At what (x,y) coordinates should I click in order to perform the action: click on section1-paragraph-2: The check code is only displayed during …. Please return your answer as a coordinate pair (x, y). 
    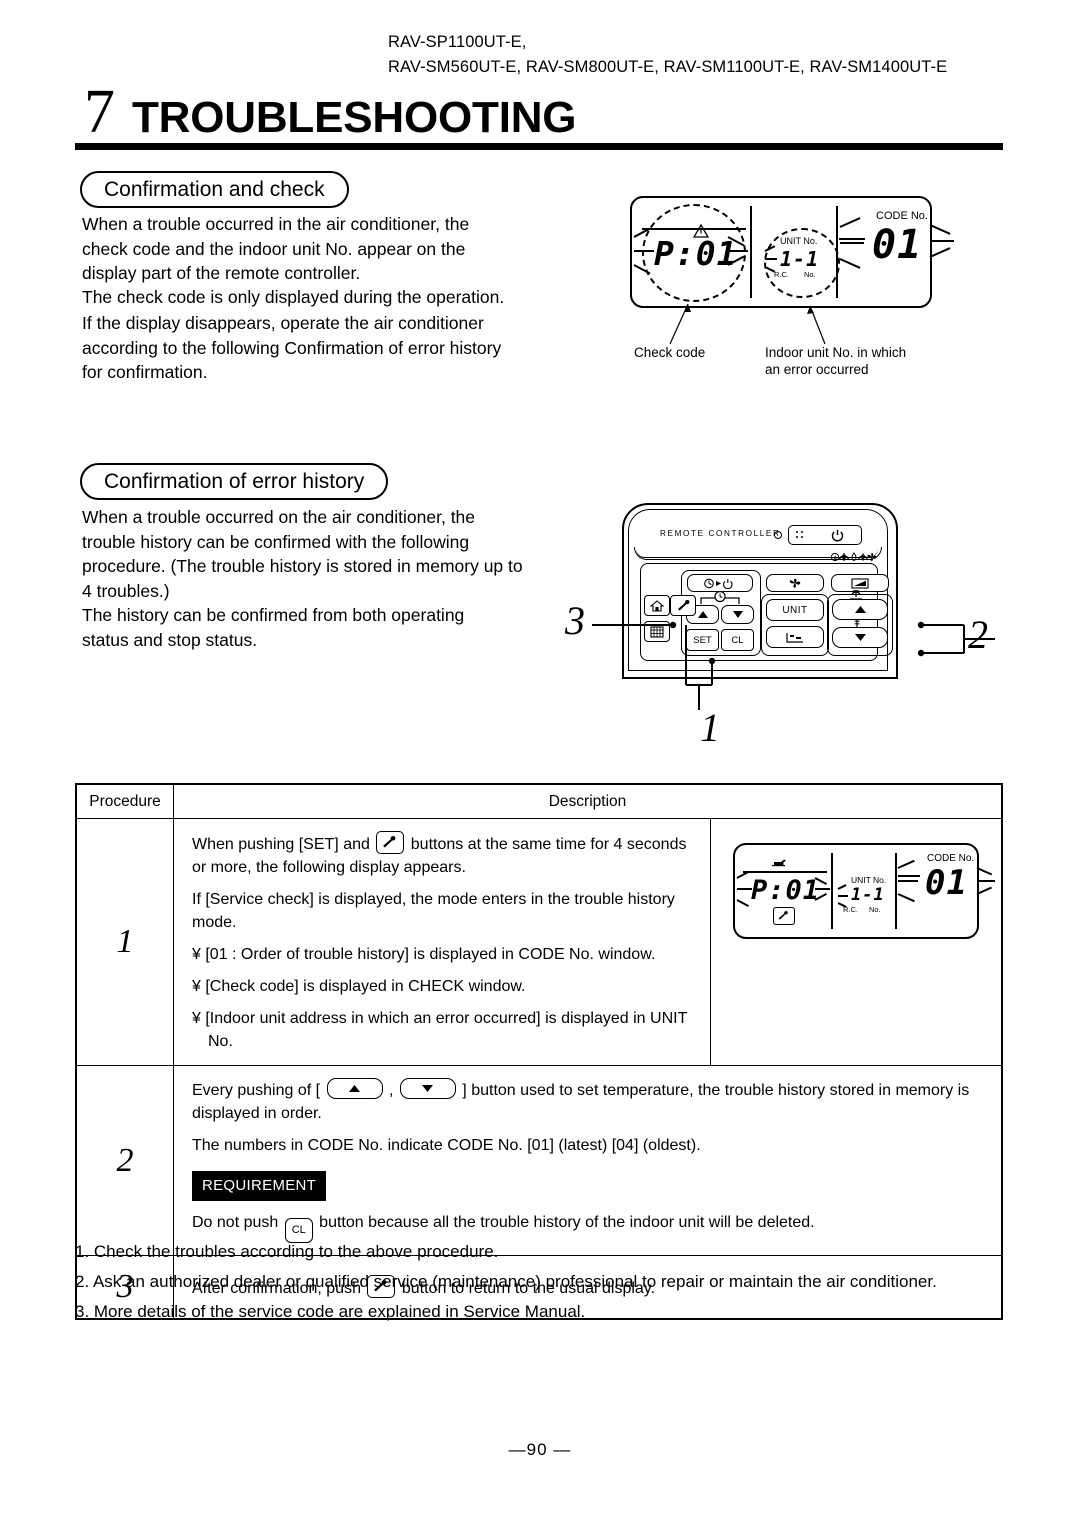
    Looking at the image, I should click on (293, 297).